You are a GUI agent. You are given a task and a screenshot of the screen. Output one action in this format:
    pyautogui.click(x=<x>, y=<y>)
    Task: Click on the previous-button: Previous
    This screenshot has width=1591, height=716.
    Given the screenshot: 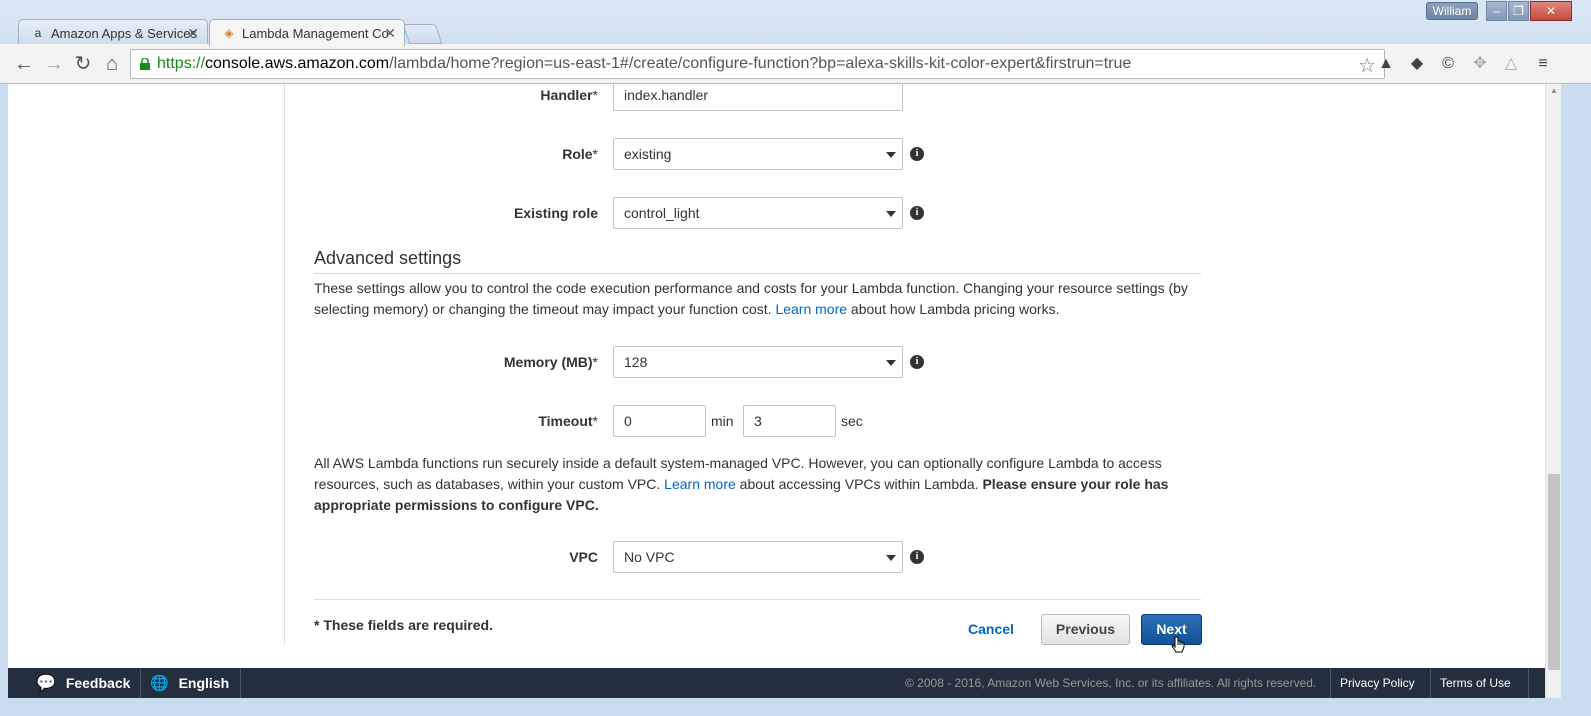 What is the action you would take?
    pyautogui.click(x=1085, y=629)
    